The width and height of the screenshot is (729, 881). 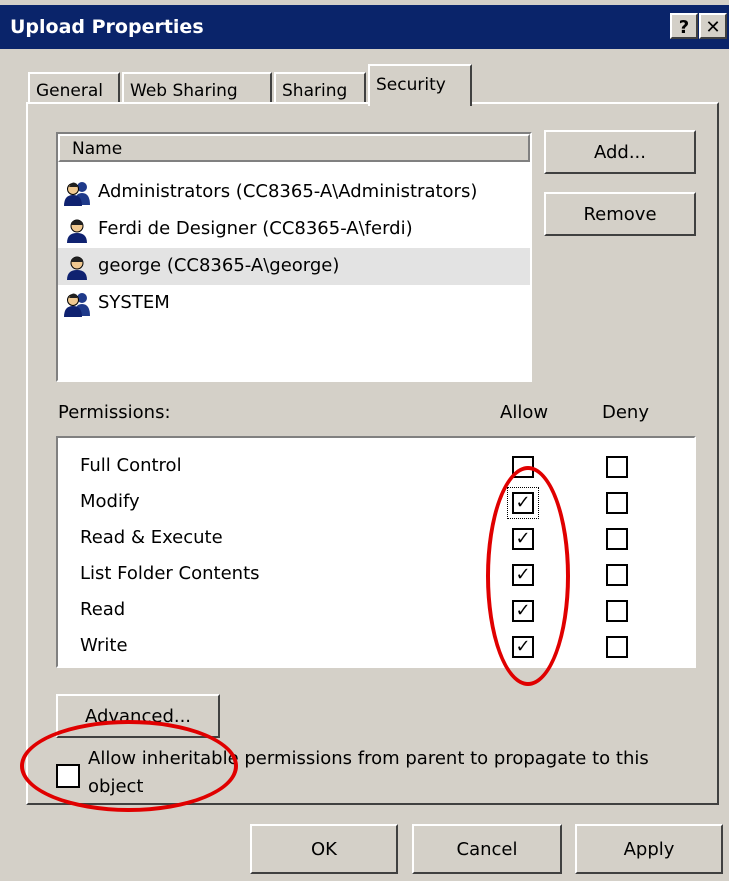 I want to click on apply-button: Apply, so click(x=649, y=849).